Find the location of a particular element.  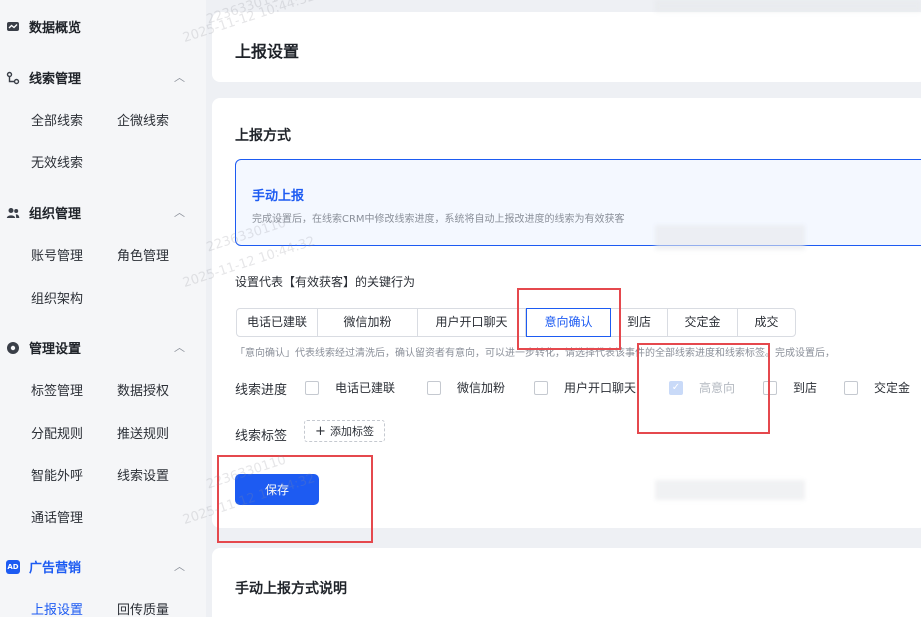

sidebar-group-label: 线索管理 is located at coordinates (55, 79).